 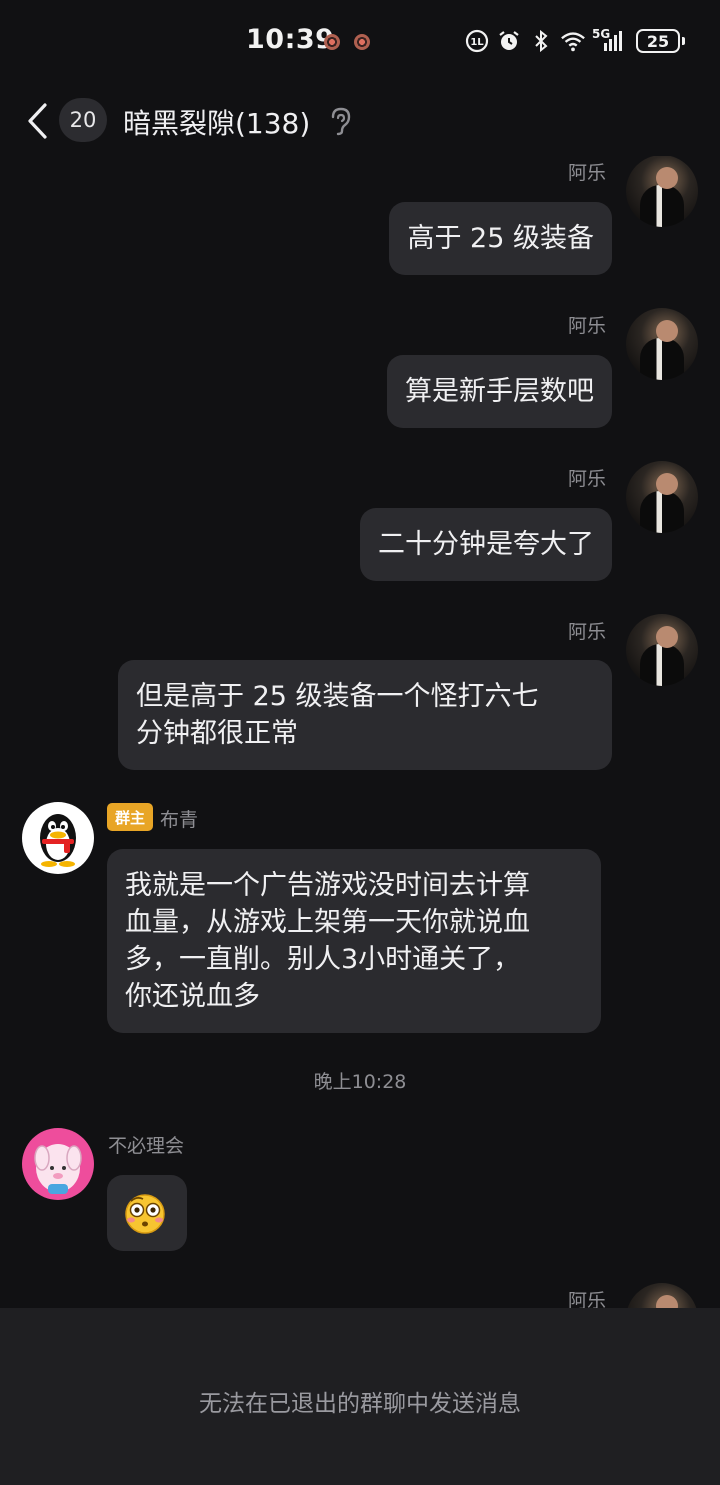 What do you see at coordinates (340, 121) in the screenshot?
I see `earpiece-mode-icon` at bounding box center [340, 121].